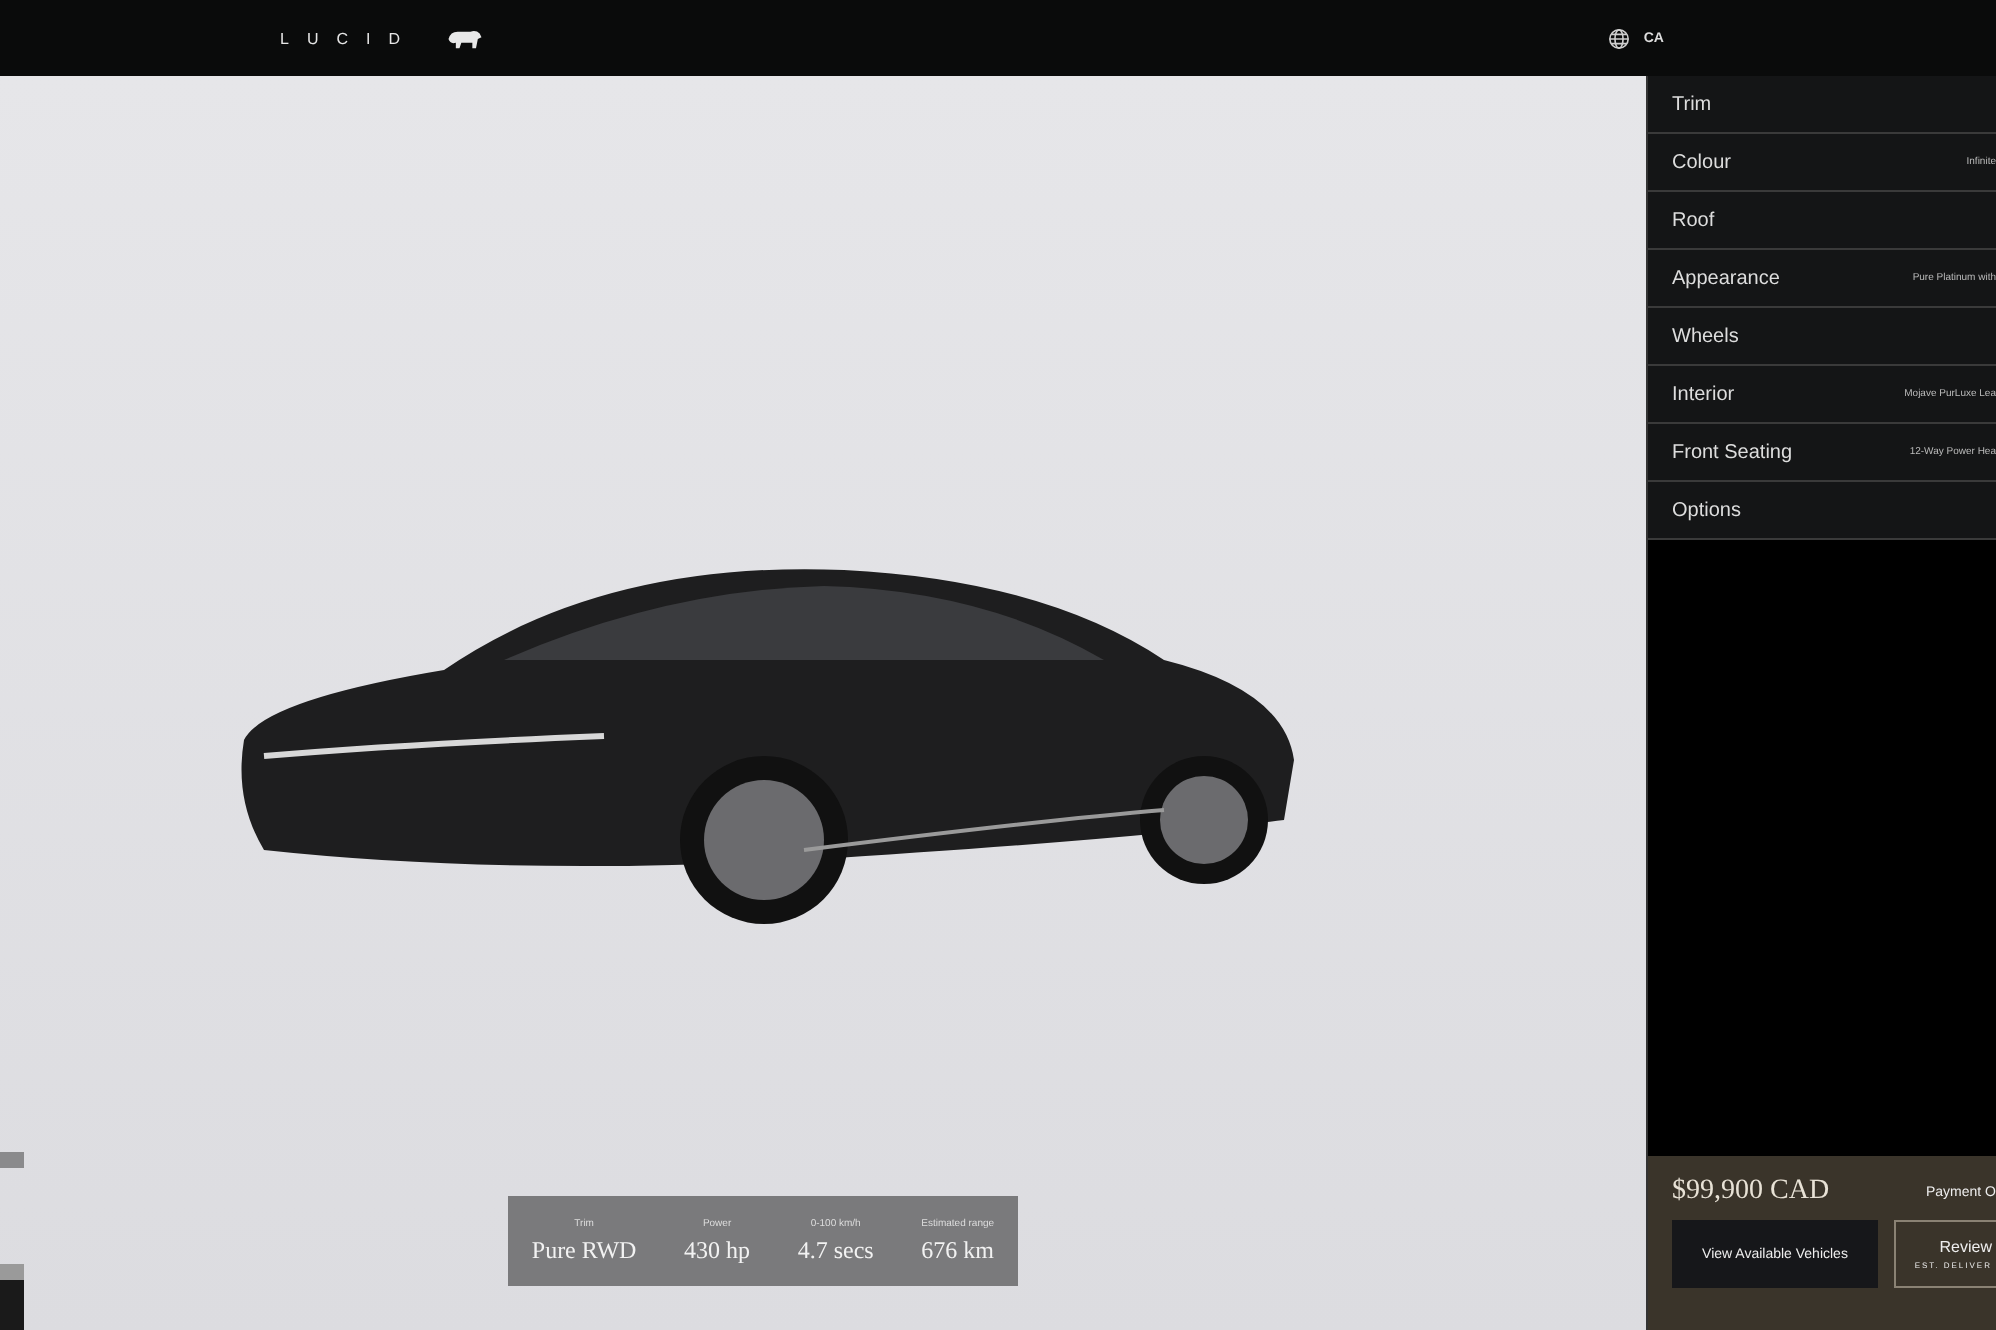 This screenshot has height=1330, width=1996. Describe the element at coordinates (1618, 38) in the screenshot. I see `globe-icon` at that location.